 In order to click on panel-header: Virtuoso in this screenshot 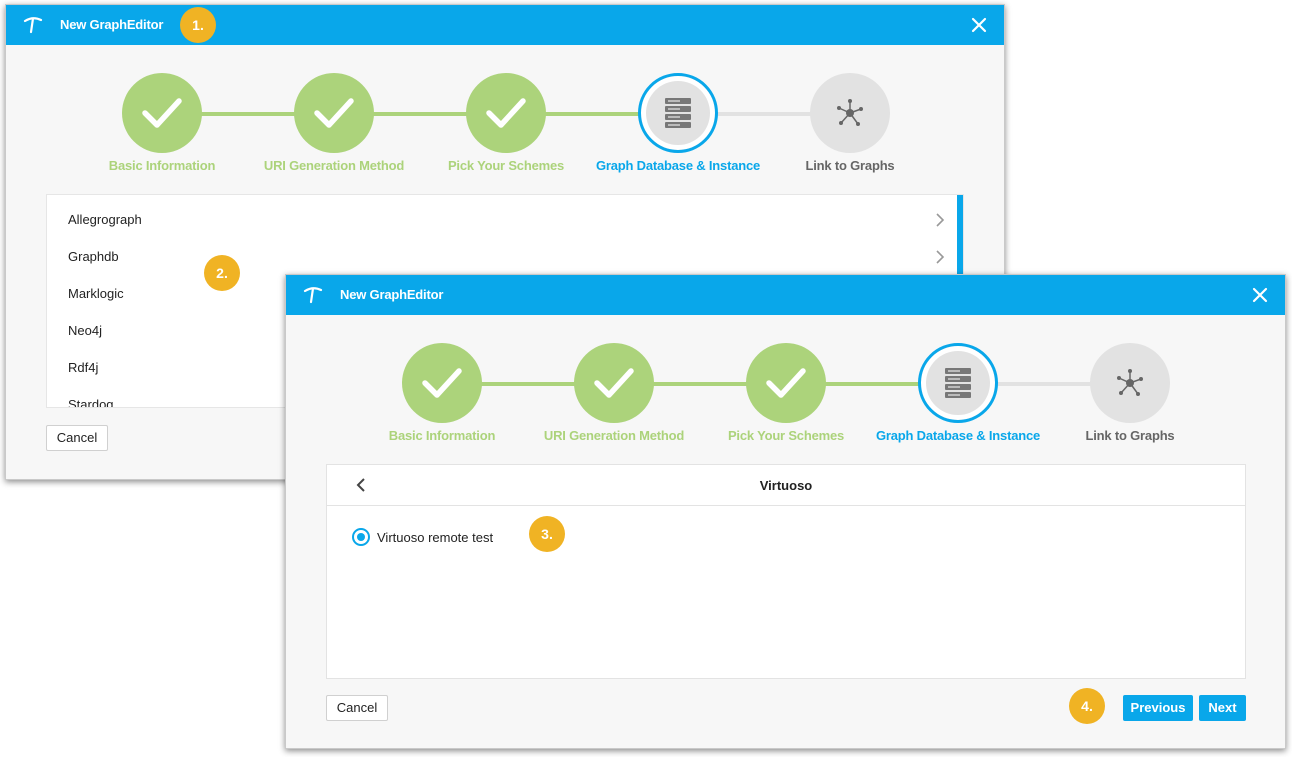, I will do `click(786, 485)`.